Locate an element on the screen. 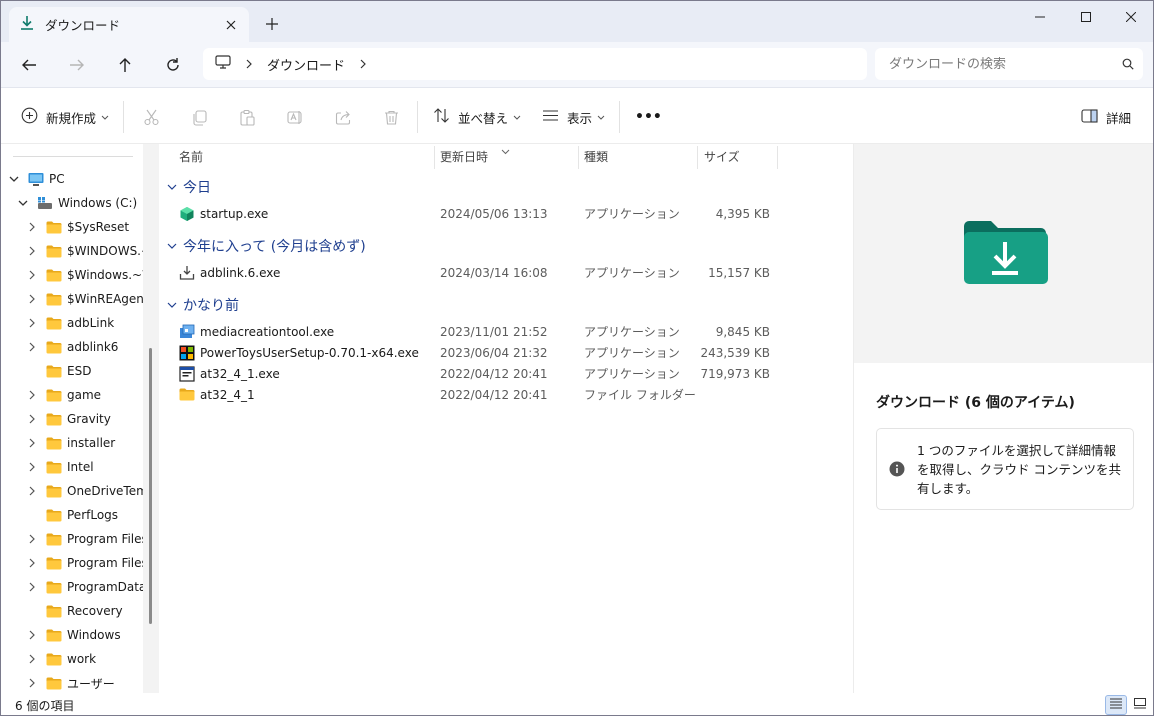  tree-item-folder: $WinREAgent is located at coordinates (87, 299).